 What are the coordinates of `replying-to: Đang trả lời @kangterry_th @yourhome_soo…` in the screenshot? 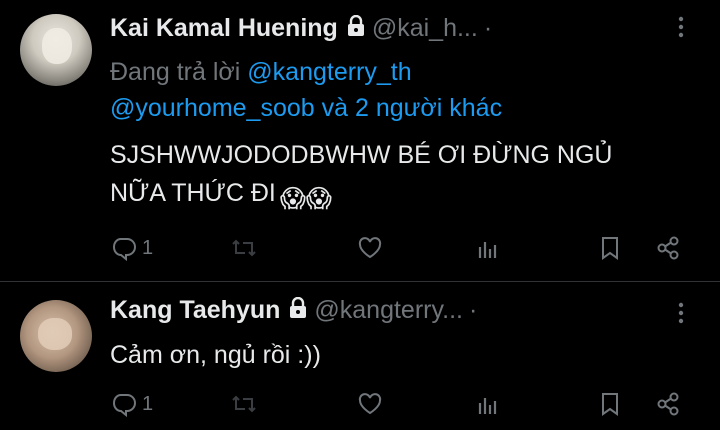 It's located at (405, 90).